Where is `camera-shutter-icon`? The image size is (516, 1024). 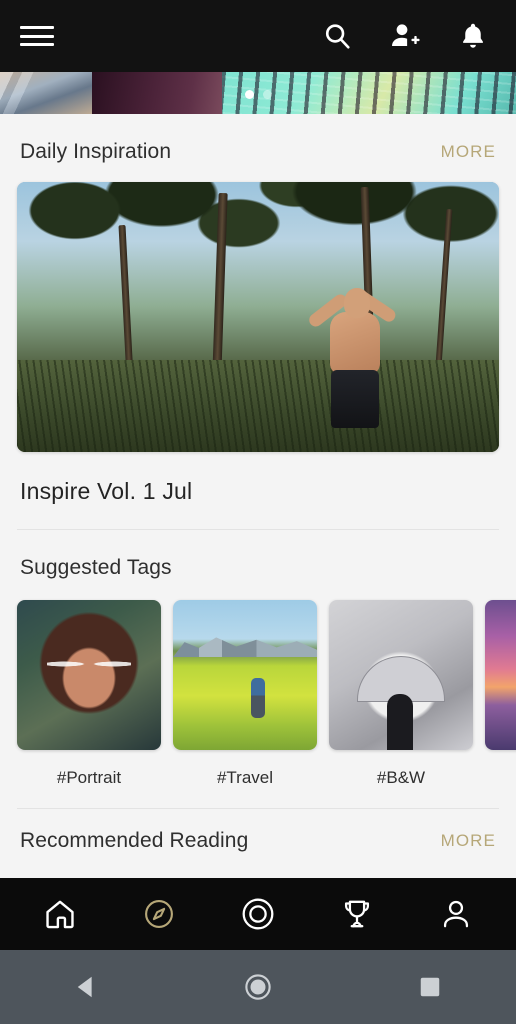
camera-shutter-icon is located at coordinates (258, 914).